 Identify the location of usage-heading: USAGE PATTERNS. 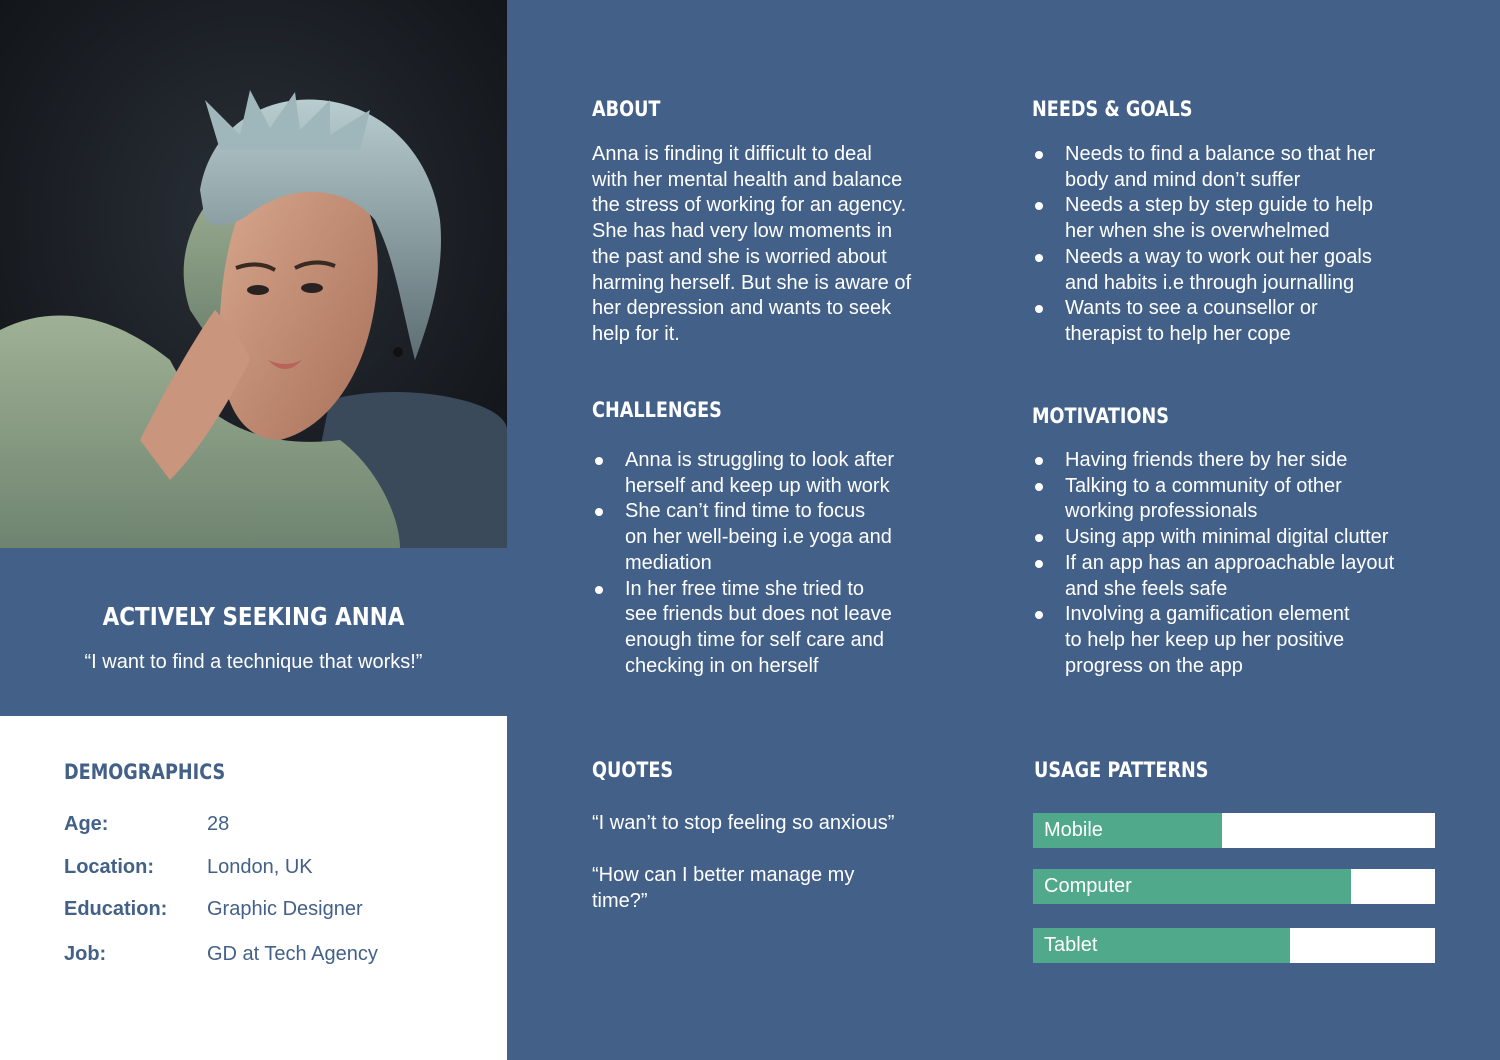
(1121, 770).